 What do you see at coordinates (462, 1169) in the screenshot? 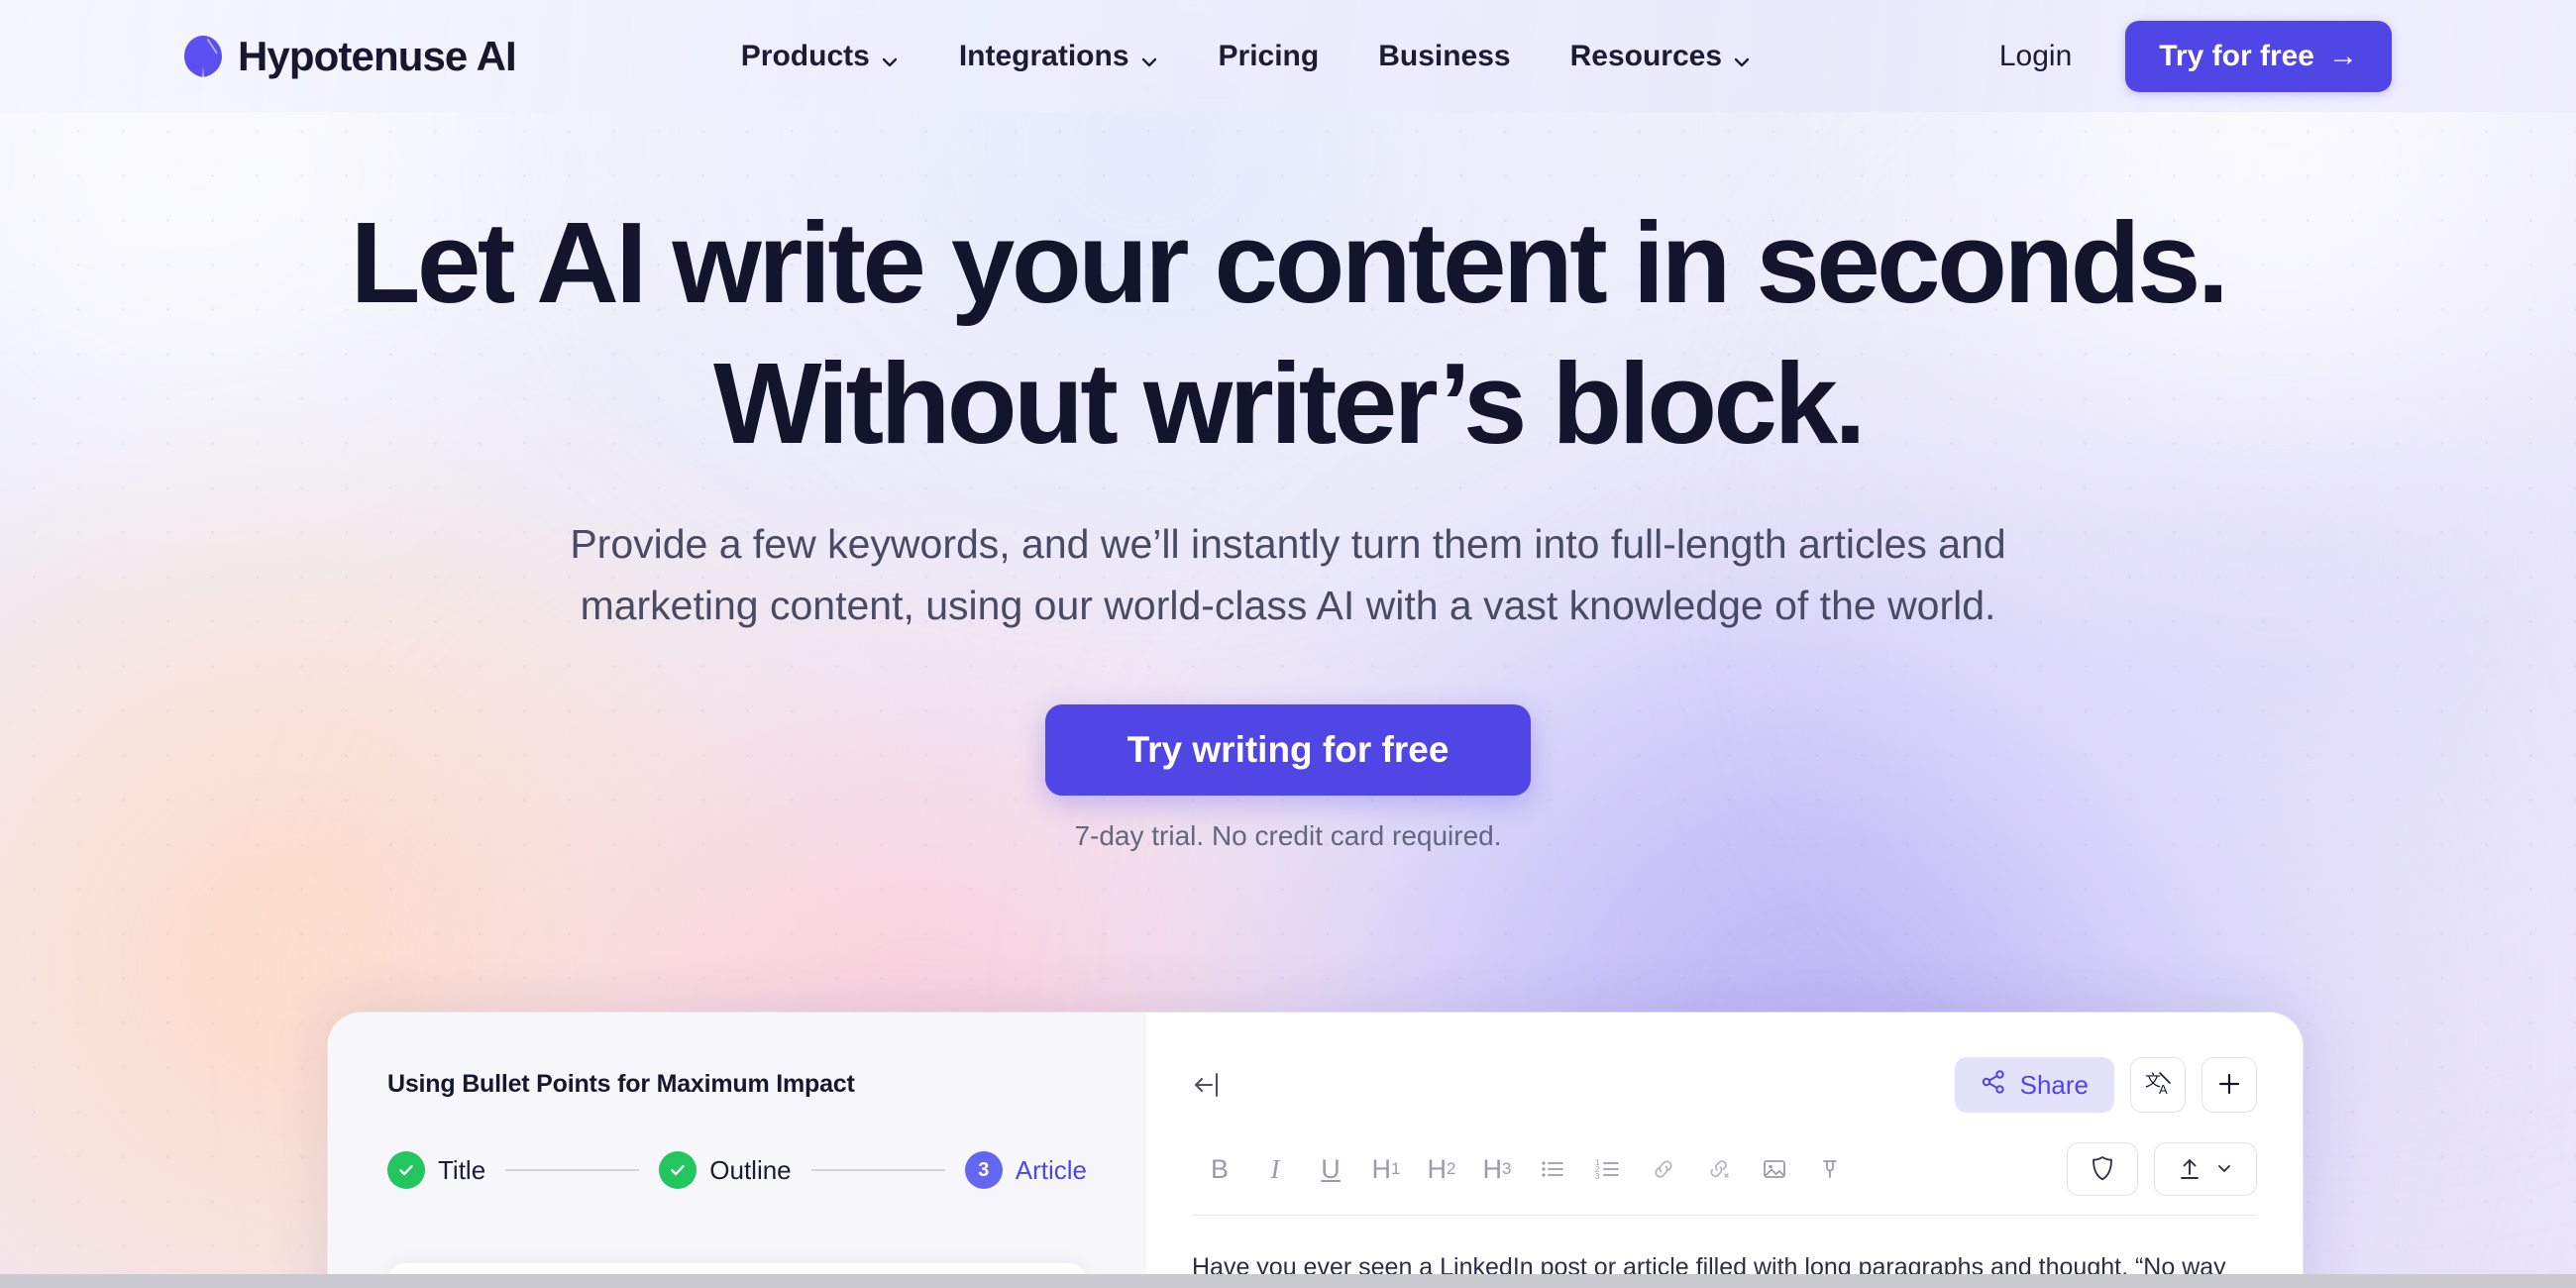
I see `step-title-label: Title` at bounding box center [462, 1169].